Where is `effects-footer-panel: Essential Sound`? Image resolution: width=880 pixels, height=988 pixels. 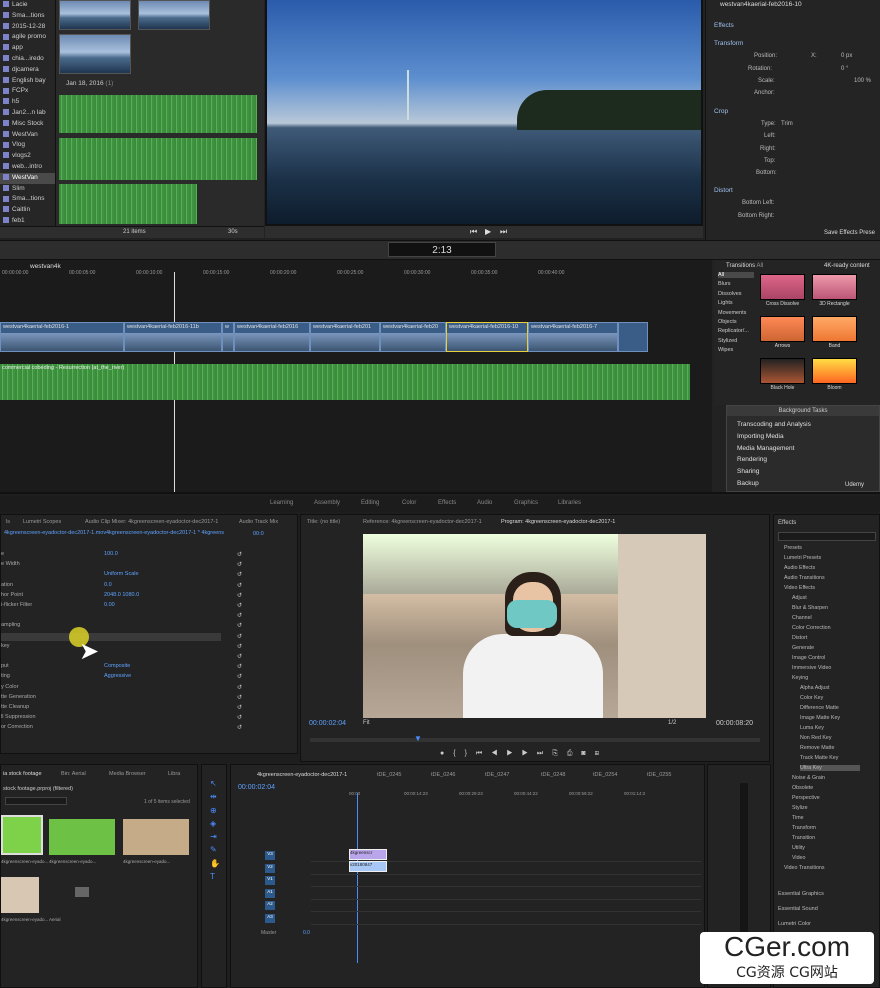 effects-footer-panel: Essential Sound is located at coordinates (798, 909).